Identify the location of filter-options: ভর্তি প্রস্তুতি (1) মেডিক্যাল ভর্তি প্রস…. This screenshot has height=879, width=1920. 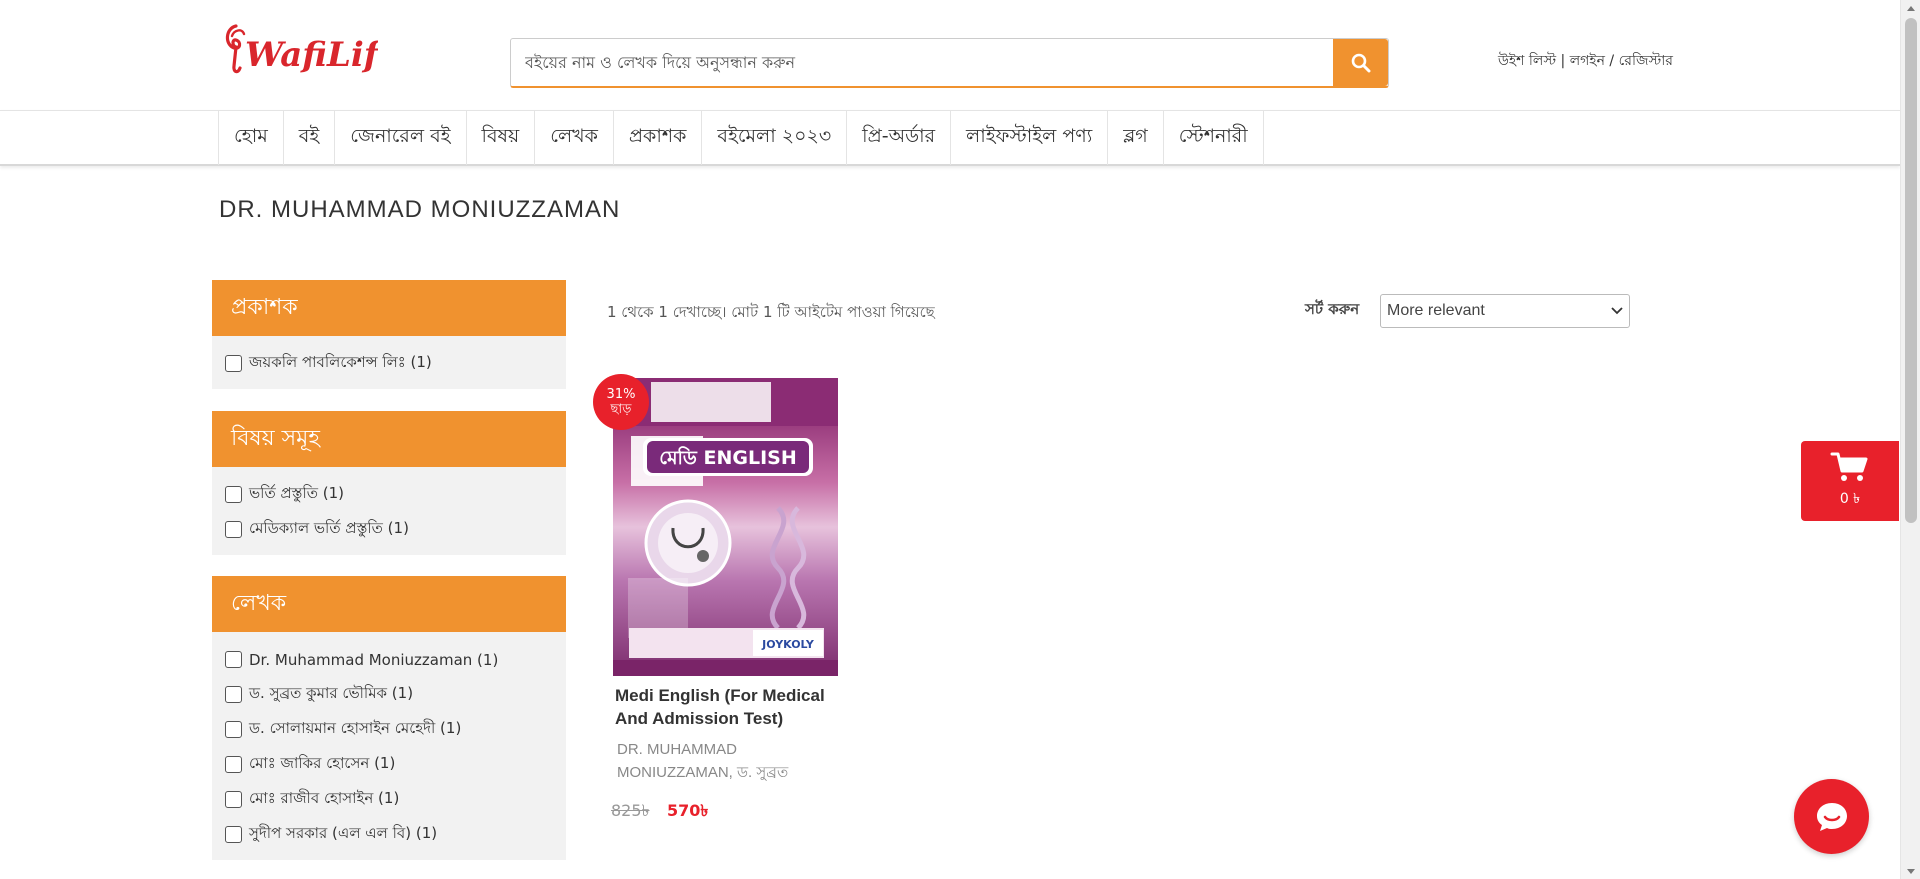
(389, 511).